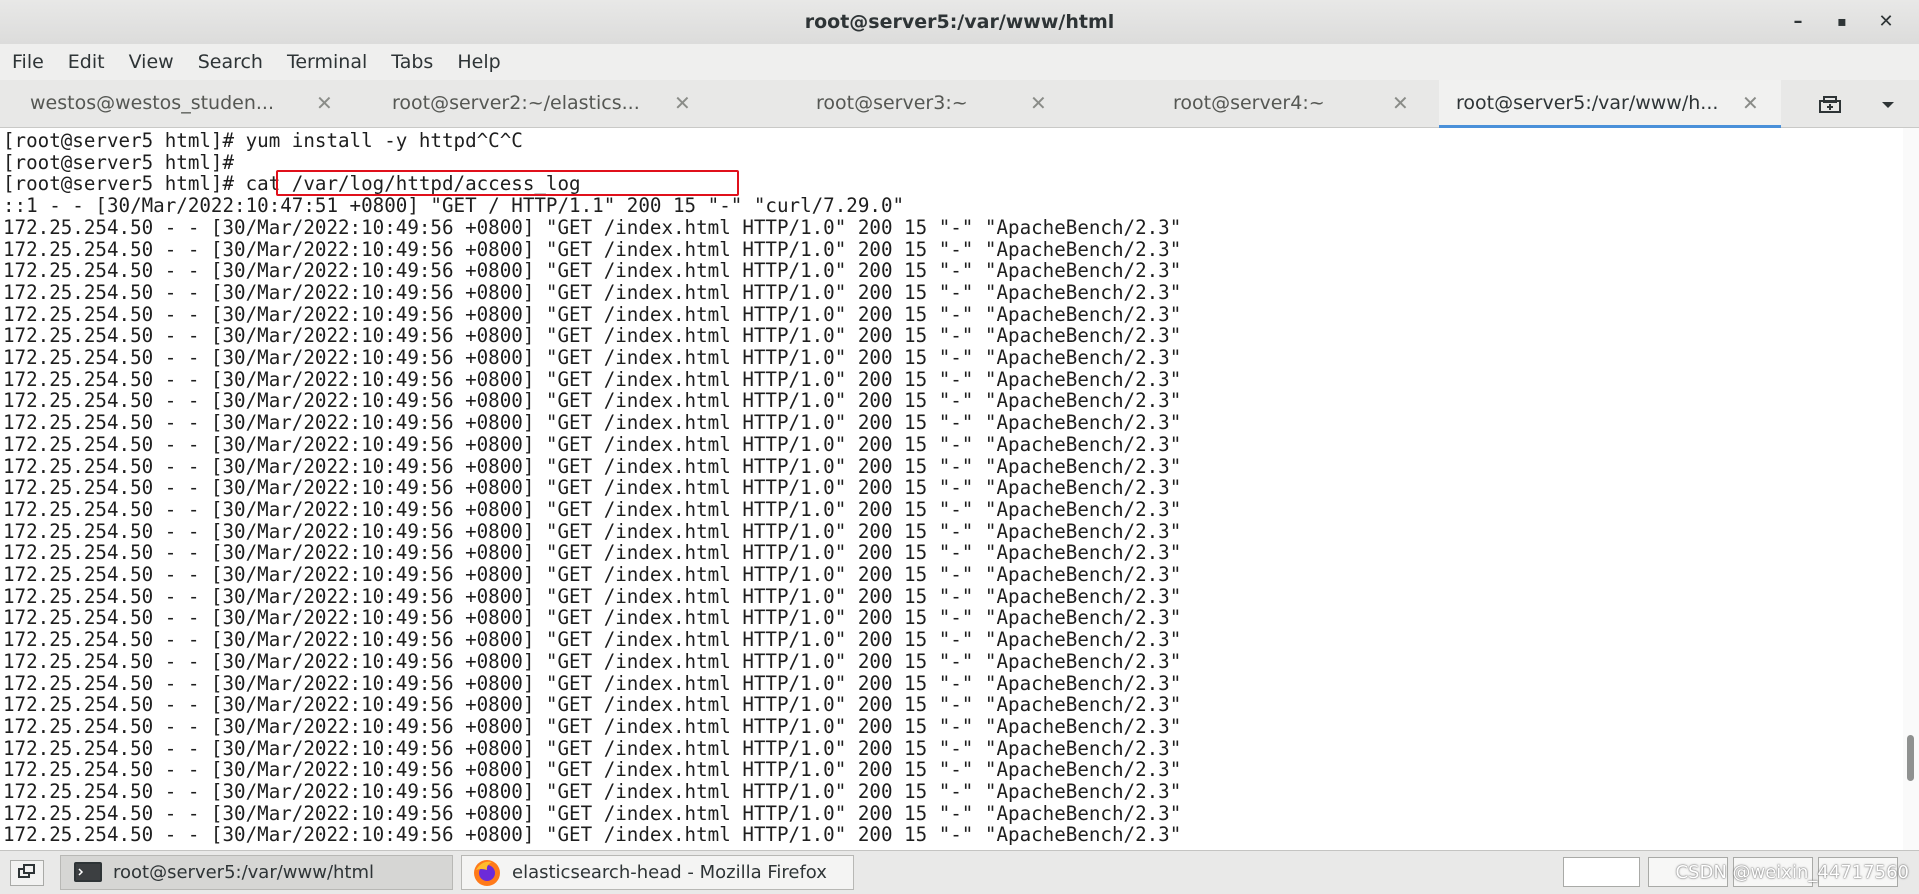 This screenshot has width=1919, height=894. Describe the element at coordinates (244, 872) in the screenshot. I see `task-label: root@server5:/var/www/html` at that location.